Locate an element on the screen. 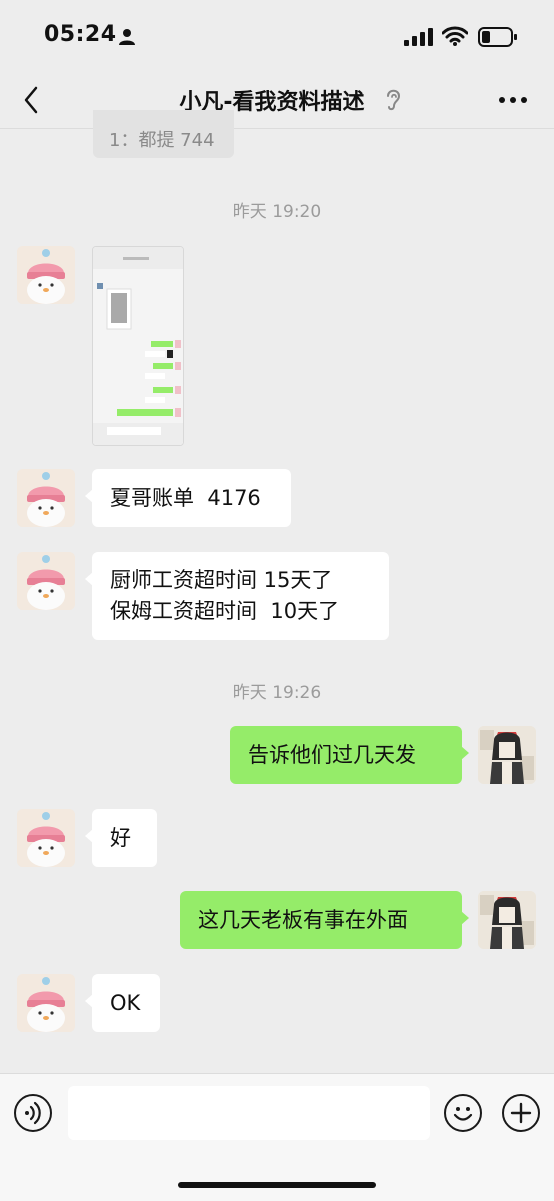 The image size is (554, 1201). home-indicator is located at coordinates (277, 1185).